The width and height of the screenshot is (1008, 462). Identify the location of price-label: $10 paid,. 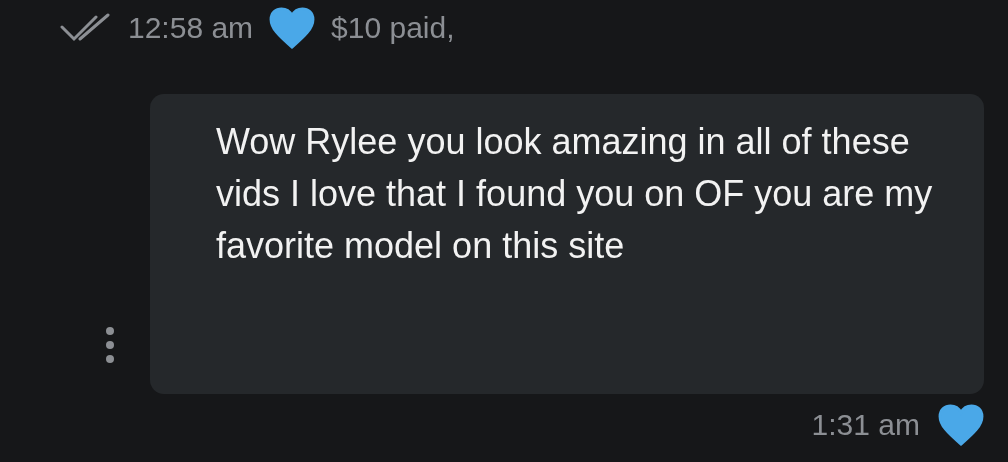
(393, 28).